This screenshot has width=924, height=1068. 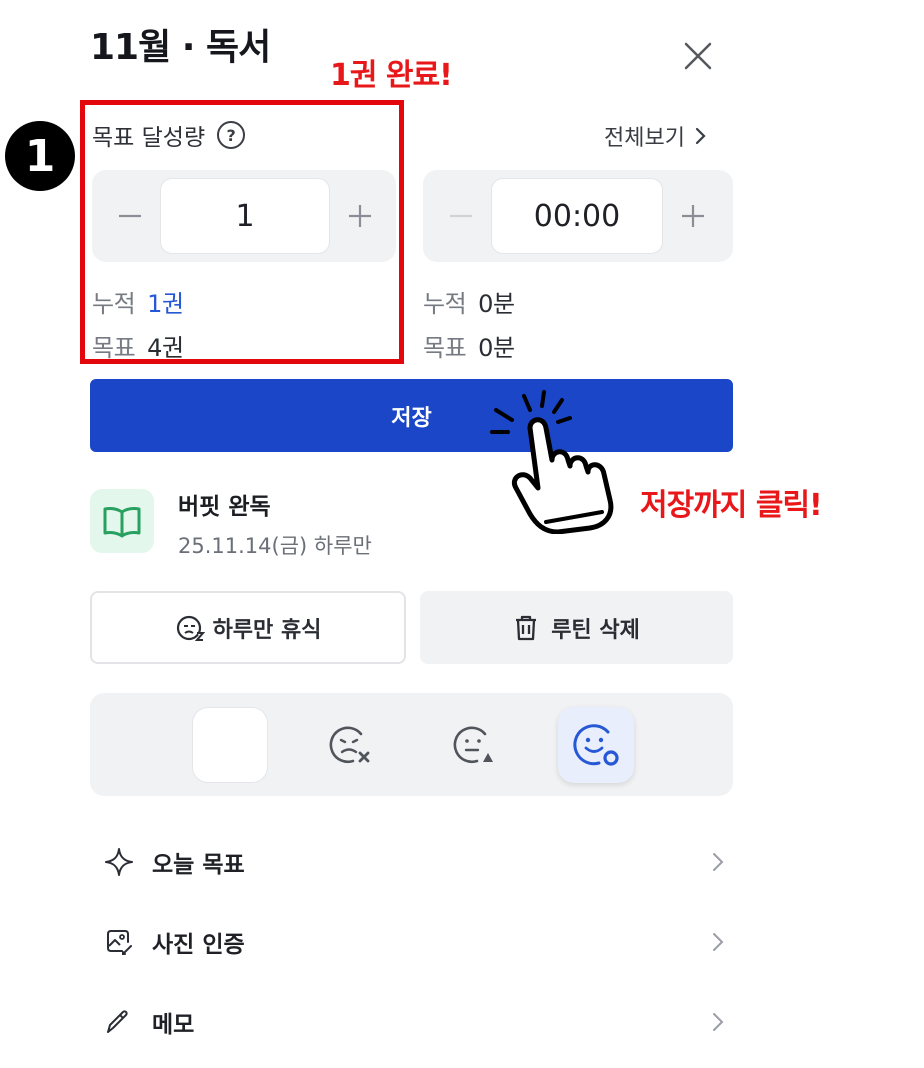 What do you see at coordinates (114, 304) in the screenshot?
I see `count-acc-label: 누적` at bounding box center [114, 304].